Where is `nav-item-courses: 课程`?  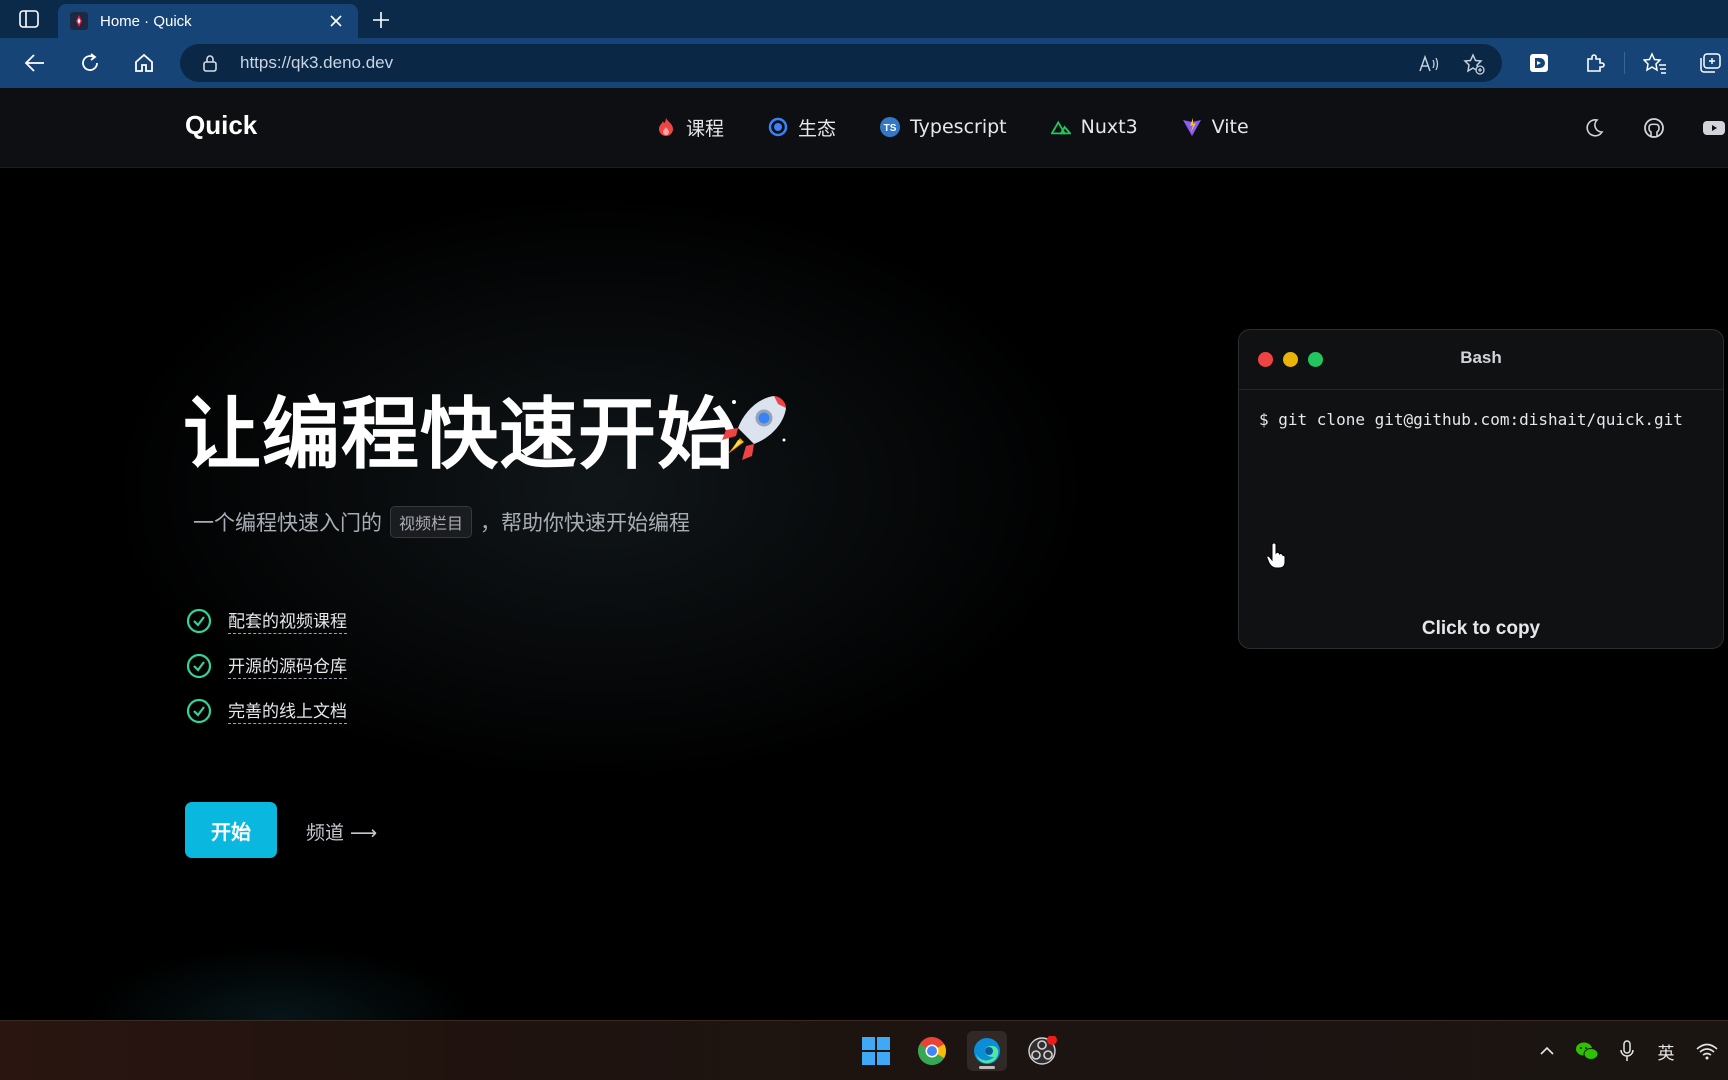 nav-item-courses: 课程 is located at coordinates (690, 127).